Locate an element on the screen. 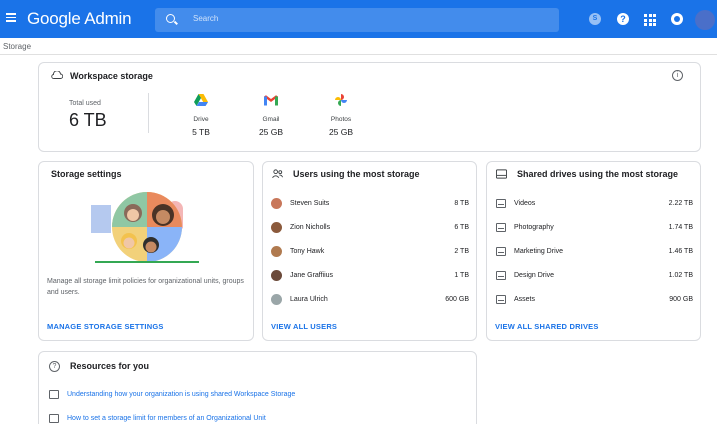 The image size is (717, 424). apps-grid-icon is located at coordinates (650, 19).